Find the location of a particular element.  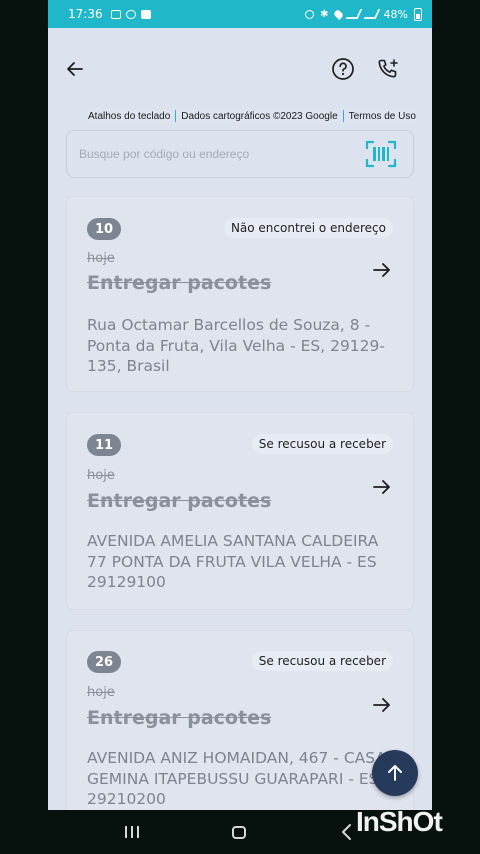

scroll-to-top-button is located at coordinates (395, 773).